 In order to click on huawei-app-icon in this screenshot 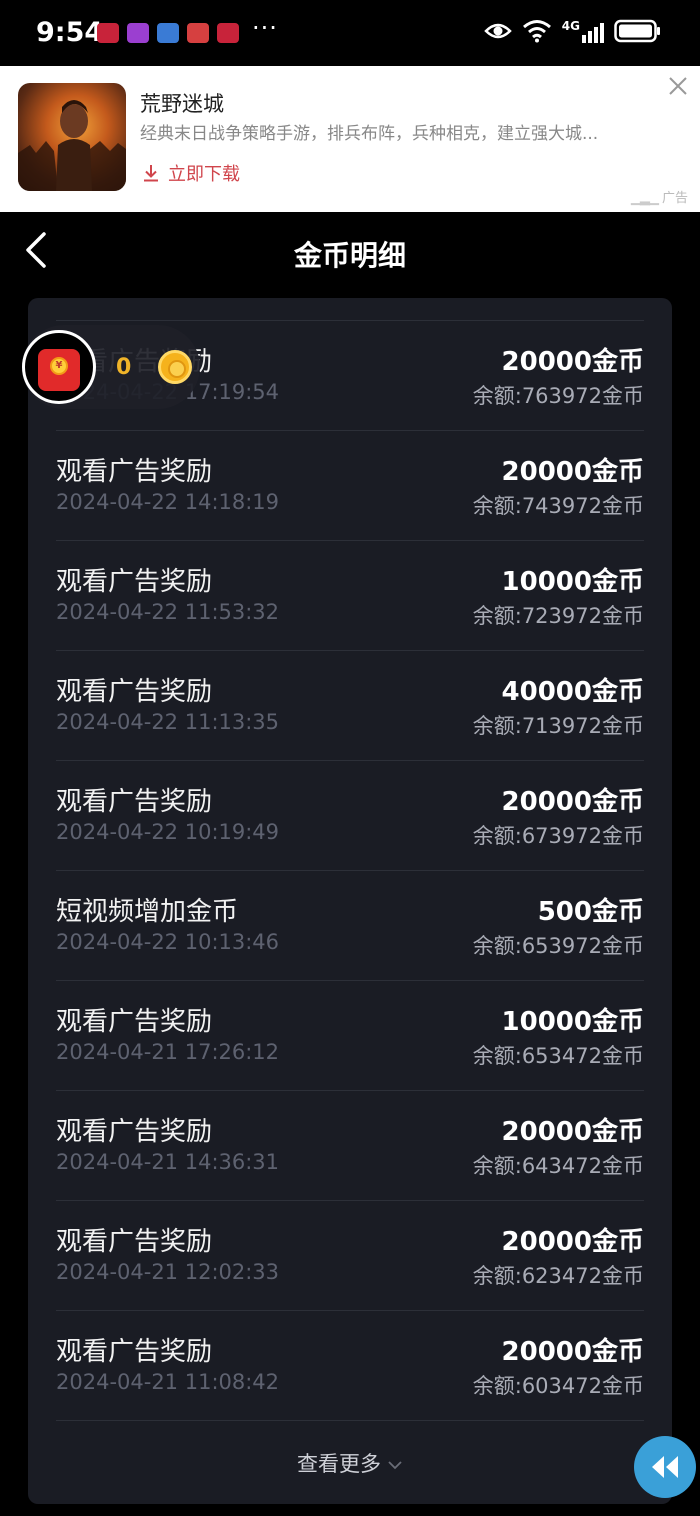, I will do `click(108, 33)`.